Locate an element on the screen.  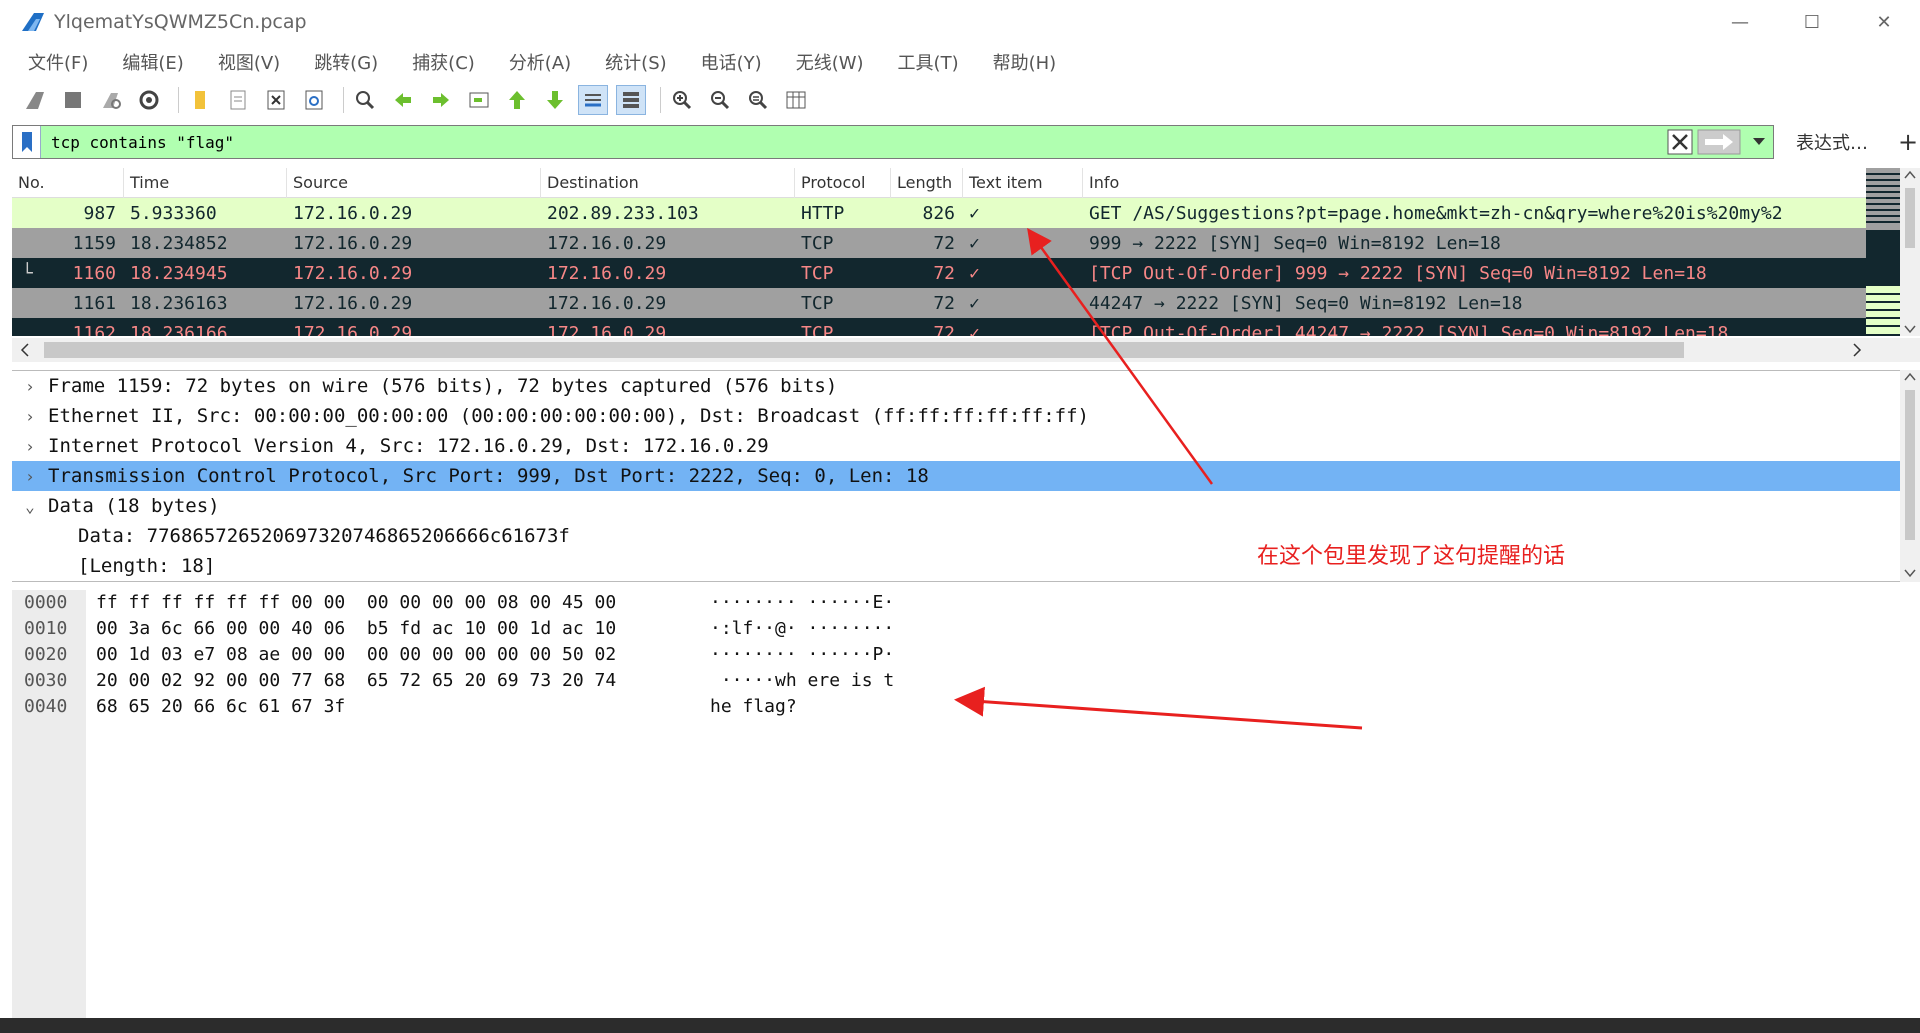
hex-offset: 0040 is located at coordinates (46, 706).